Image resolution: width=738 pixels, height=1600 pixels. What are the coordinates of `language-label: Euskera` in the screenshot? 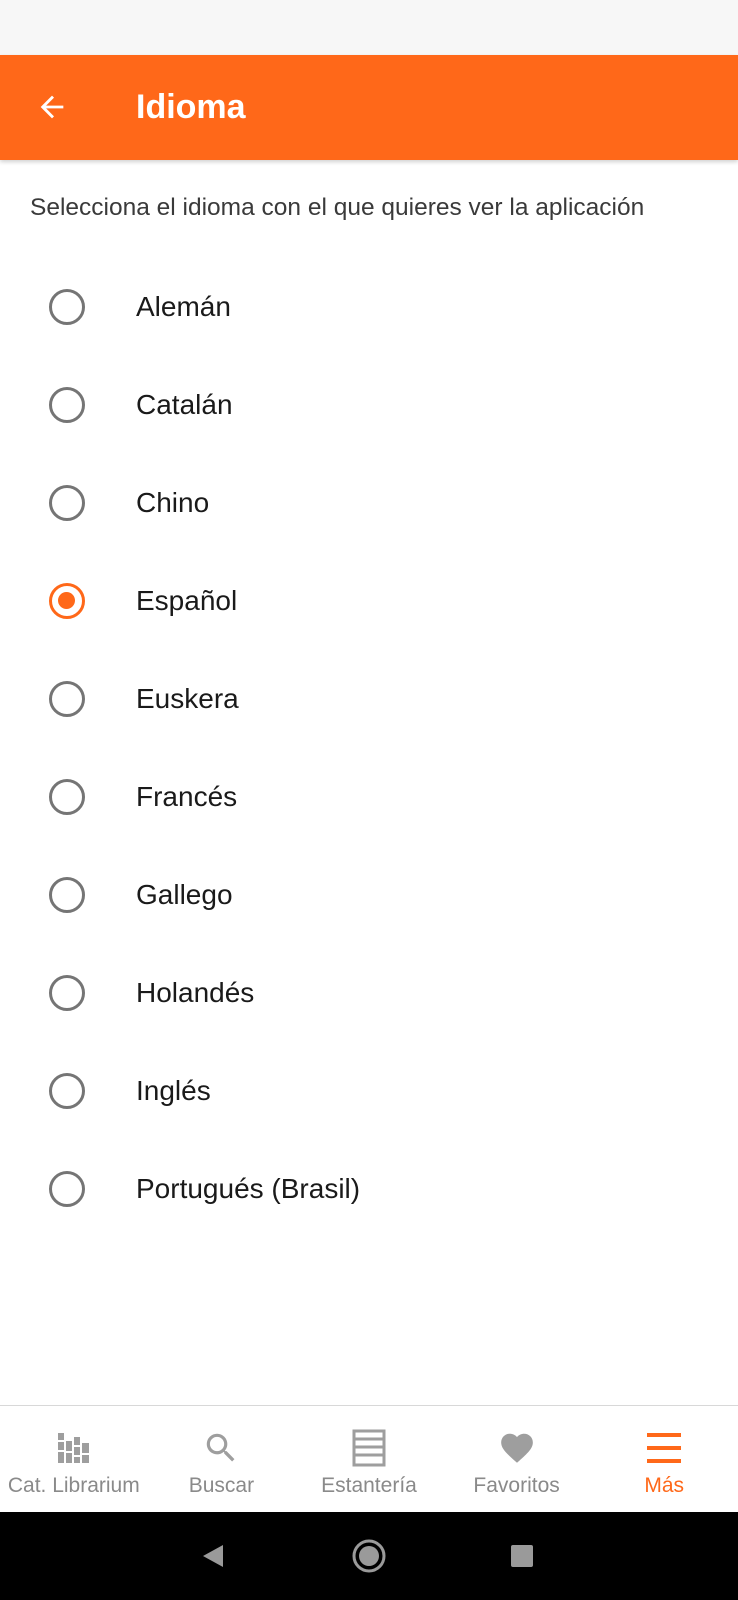 It's located at (187, 698).